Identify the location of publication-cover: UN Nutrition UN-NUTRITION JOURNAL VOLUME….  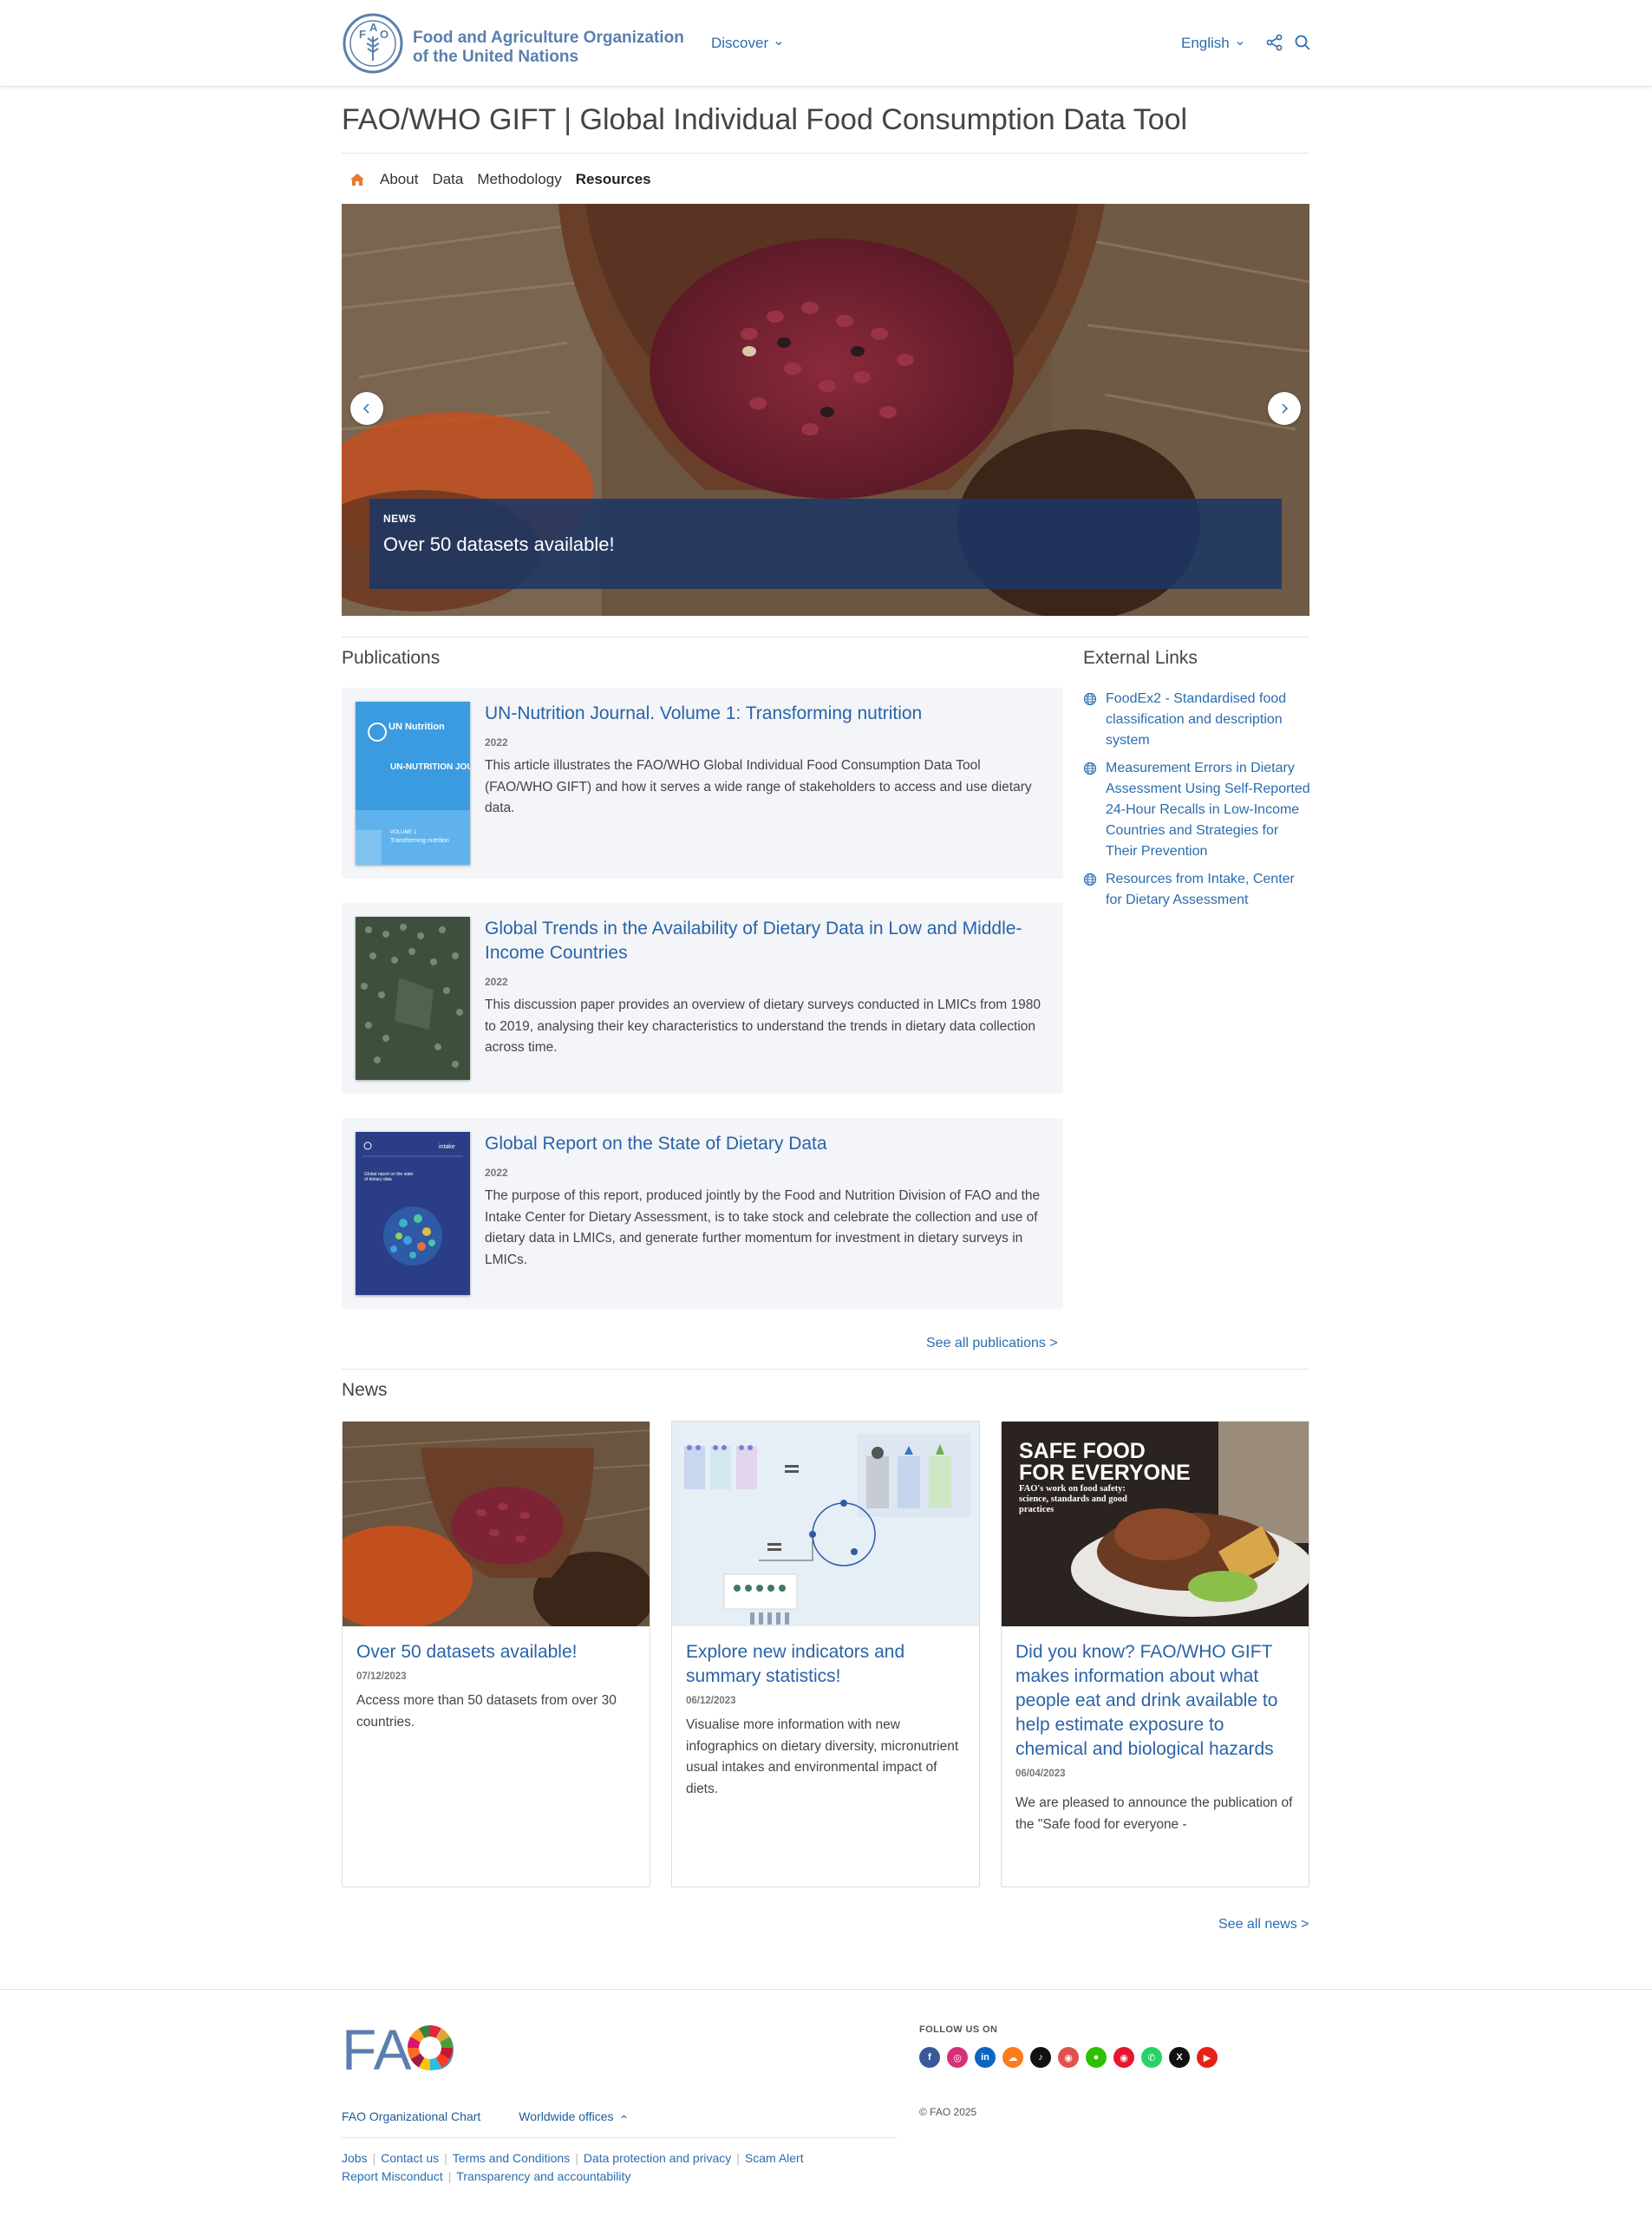
(413, 783).